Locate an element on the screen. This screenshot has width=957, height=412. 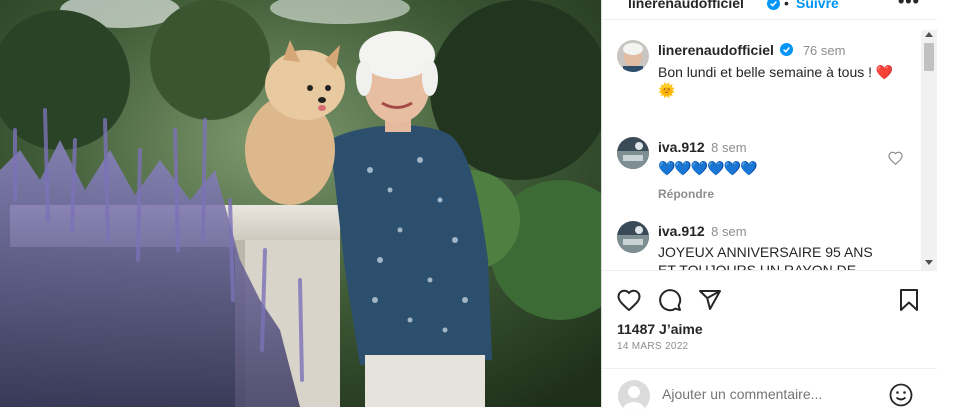
post-actions: 11487 J’aime 14 MARS 2022 is located at coordinates (770, 341).